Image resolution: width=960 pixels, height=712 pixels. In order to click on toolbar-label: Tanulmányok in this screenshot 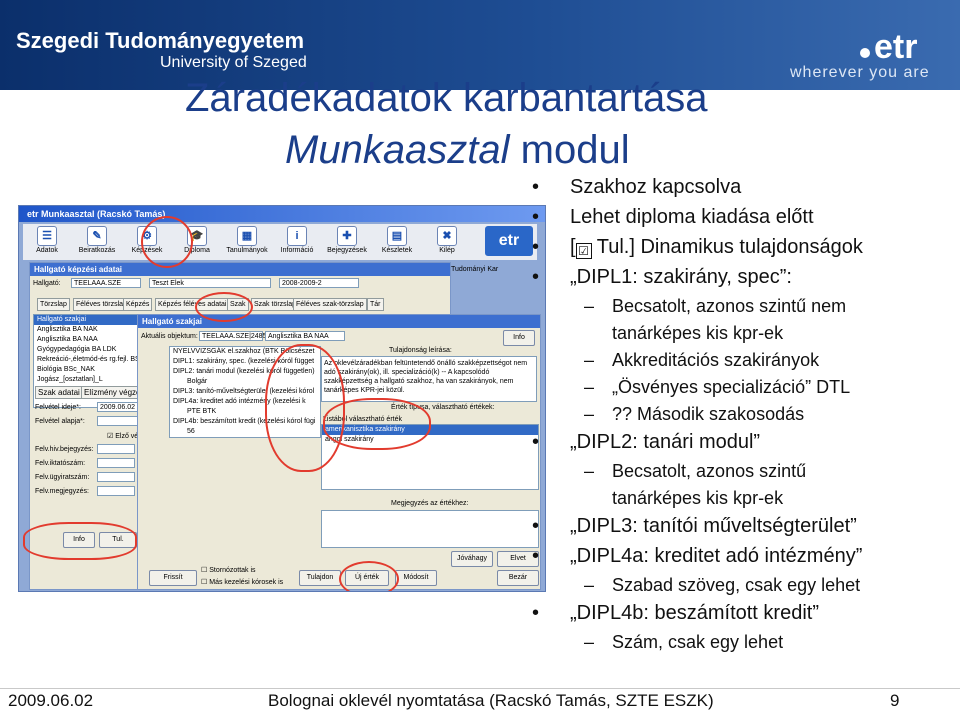, I will do `click(247, 250)`.